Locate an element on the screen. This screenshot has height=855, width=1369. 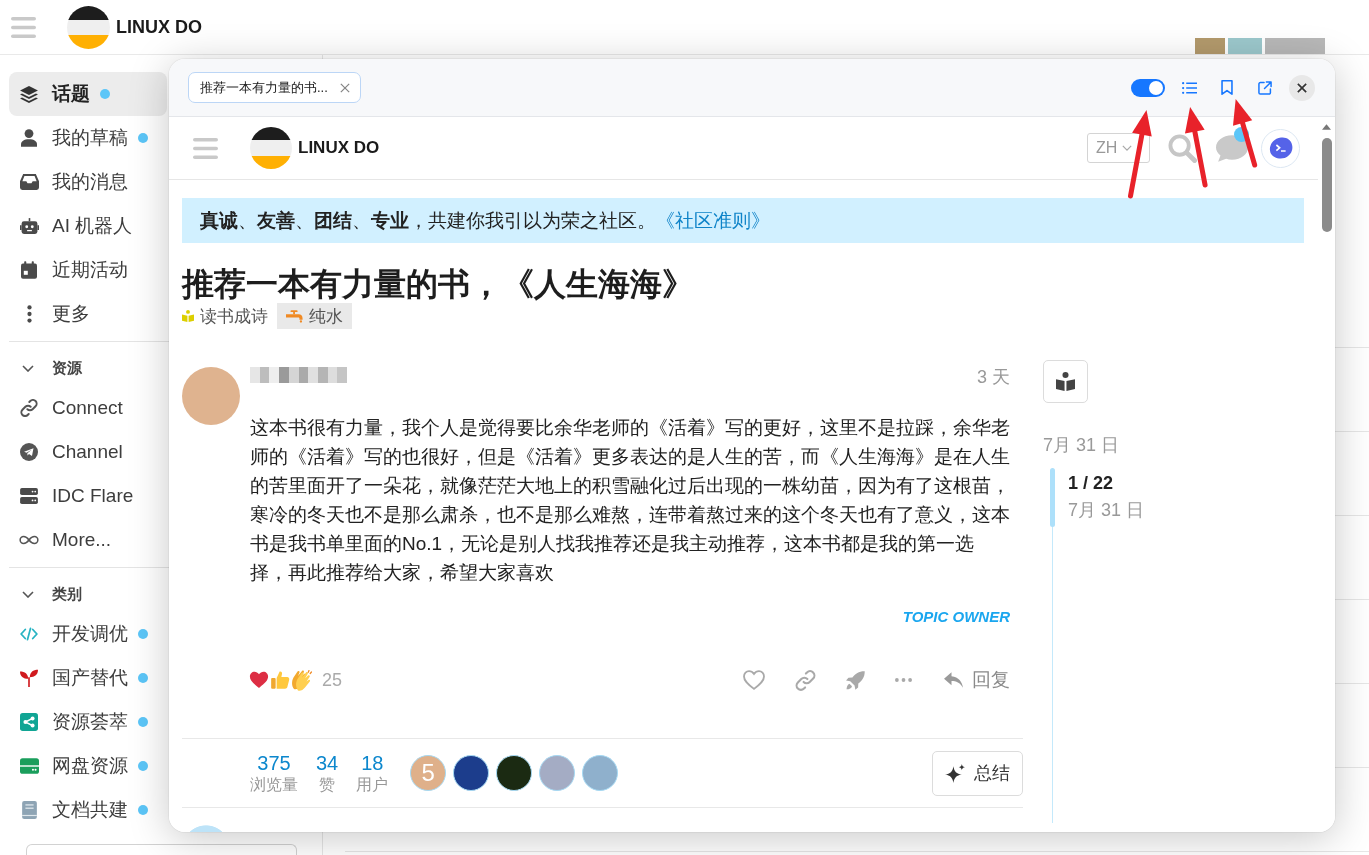
sidebar-item: 文档共建 is located at coordinates (88, 810).